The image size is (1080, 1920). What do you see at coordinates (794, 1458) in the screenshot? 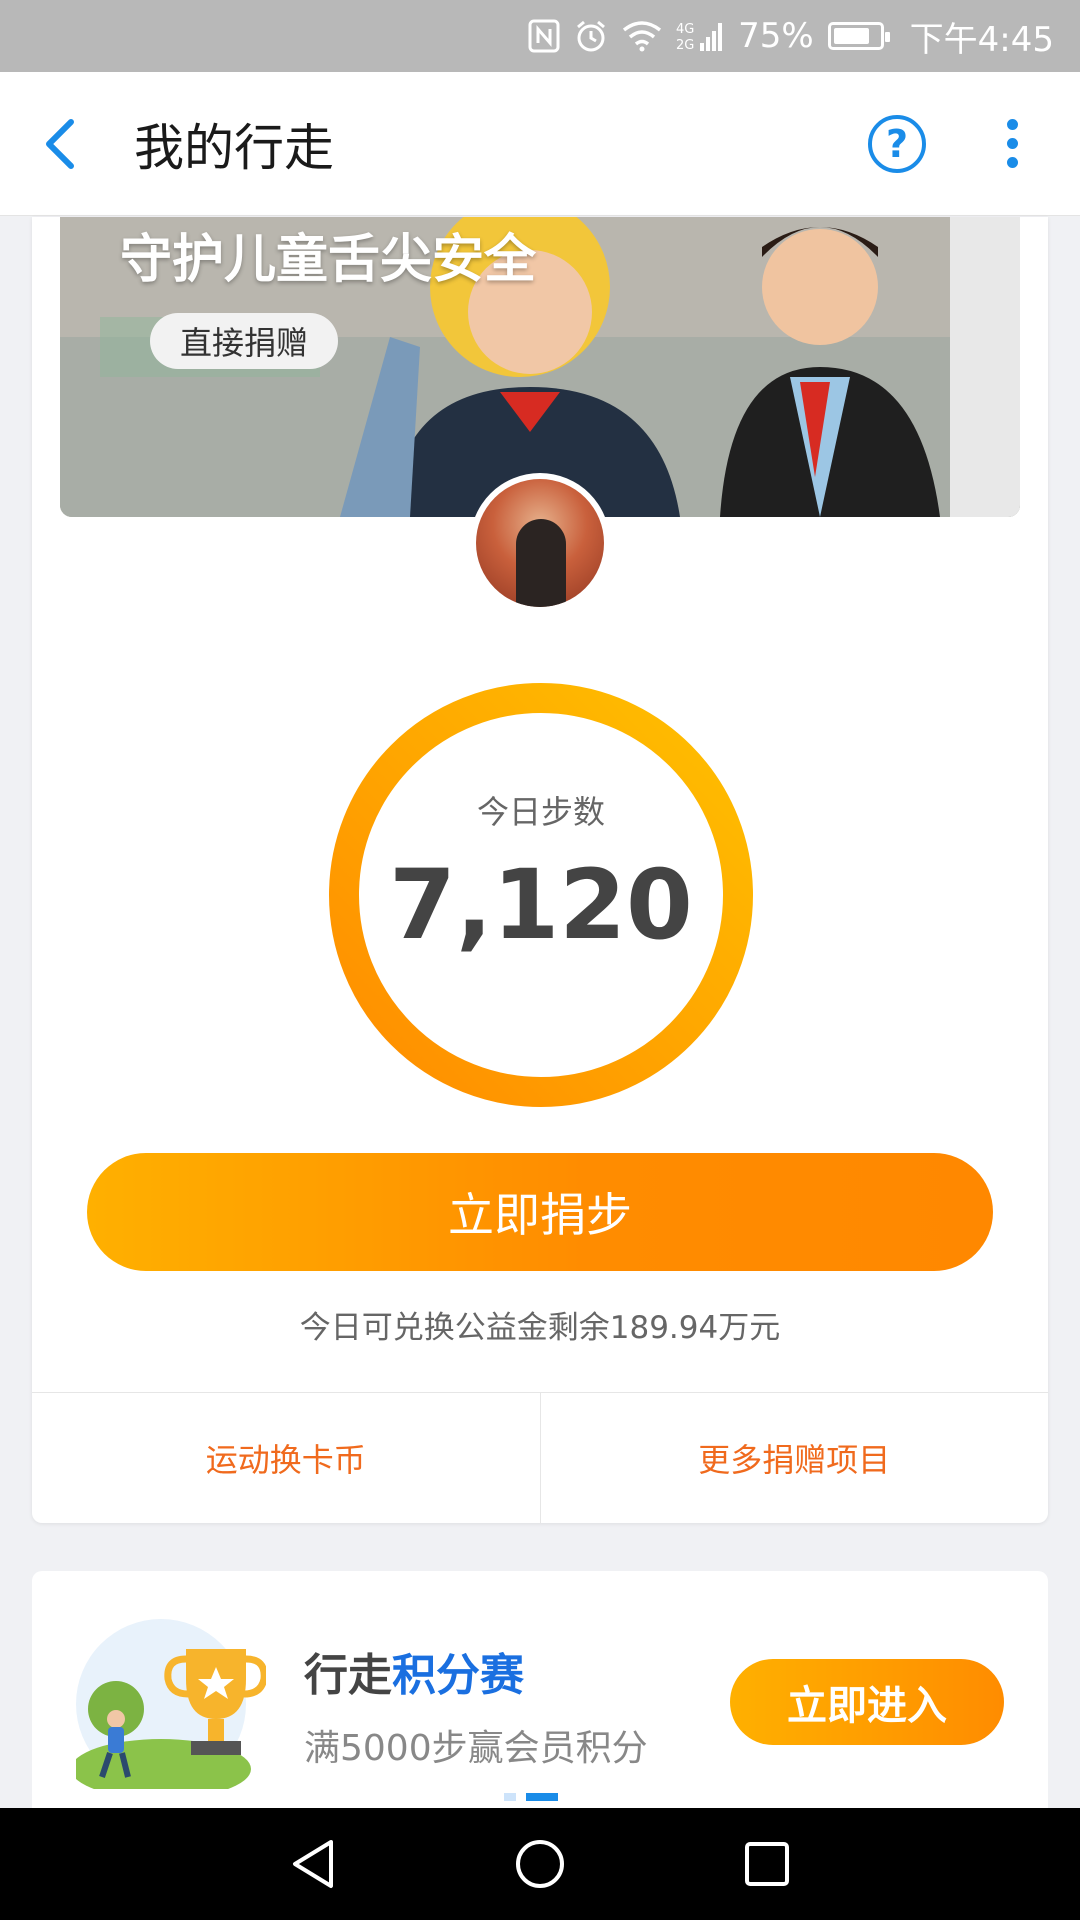
I see `more-donation-projects-link: 更多捐赠项目` at bounding box center [794, 1458].